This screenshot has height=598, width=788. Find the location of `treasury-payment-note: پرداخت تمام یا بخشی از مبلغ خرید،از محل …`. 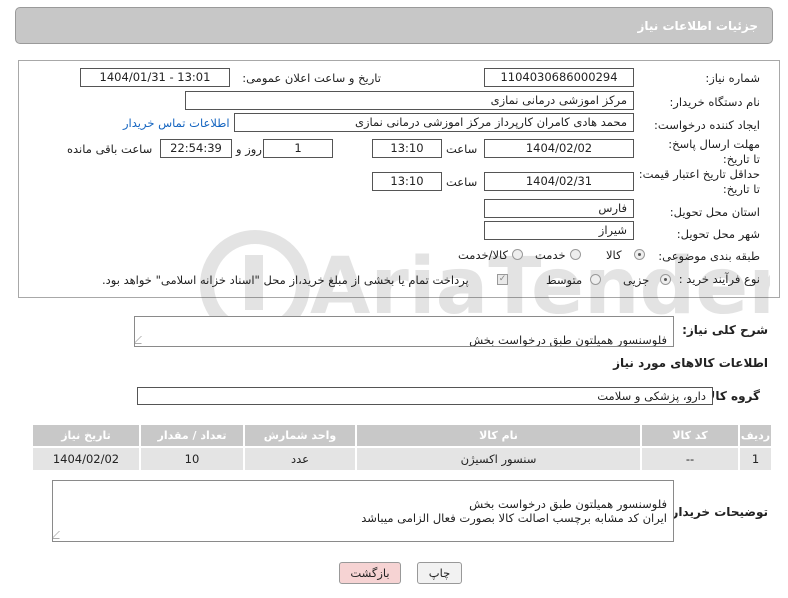

treasury-payment-note: پرداخت تمام یا بخشی از مبلغ خرید،از محل … is located at coordinates (285, 280).